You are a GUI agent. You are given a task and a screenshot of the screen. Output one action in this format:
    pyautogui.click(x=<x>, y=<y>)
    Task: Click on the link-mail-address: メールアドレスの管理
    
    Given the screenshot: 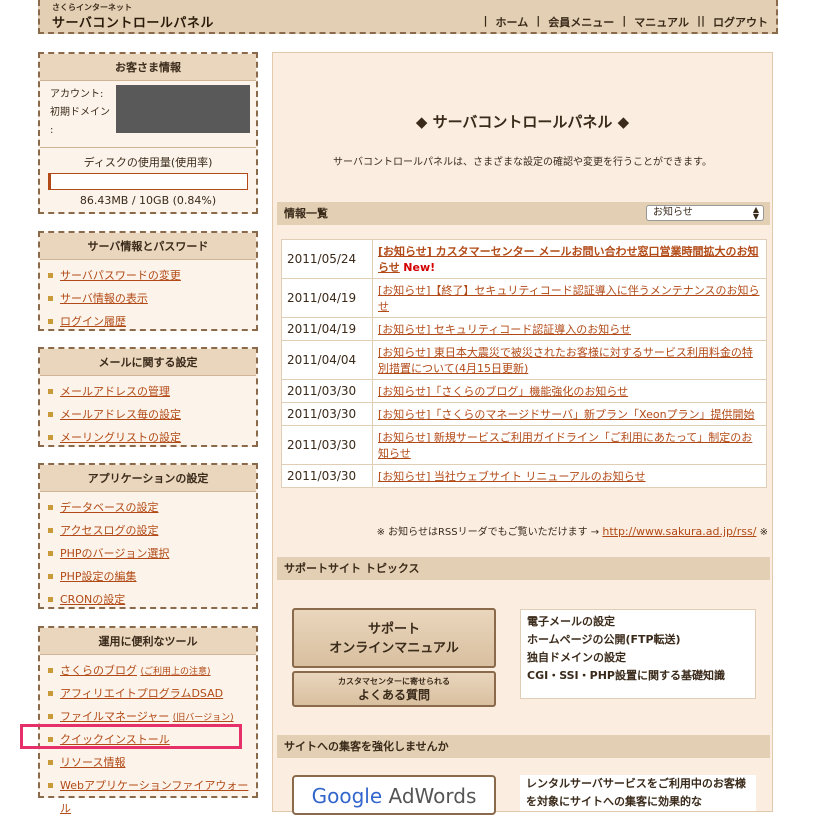 What is the action you would take?
    pyautogui.click(x=148, y=391)
    